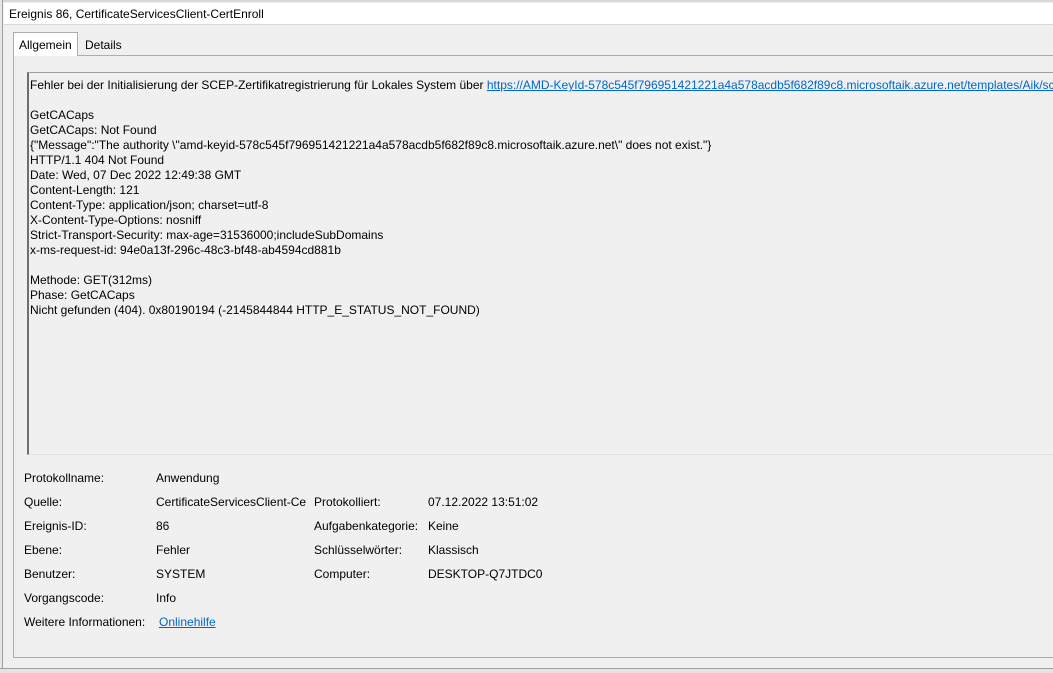 The width and height of the screenshot is (1053, 673). What do you see at coordinates (453, 550) in the screenshot?
I see `schluesselwoerter-value: Klassisch` at bounding box center [453, 550].